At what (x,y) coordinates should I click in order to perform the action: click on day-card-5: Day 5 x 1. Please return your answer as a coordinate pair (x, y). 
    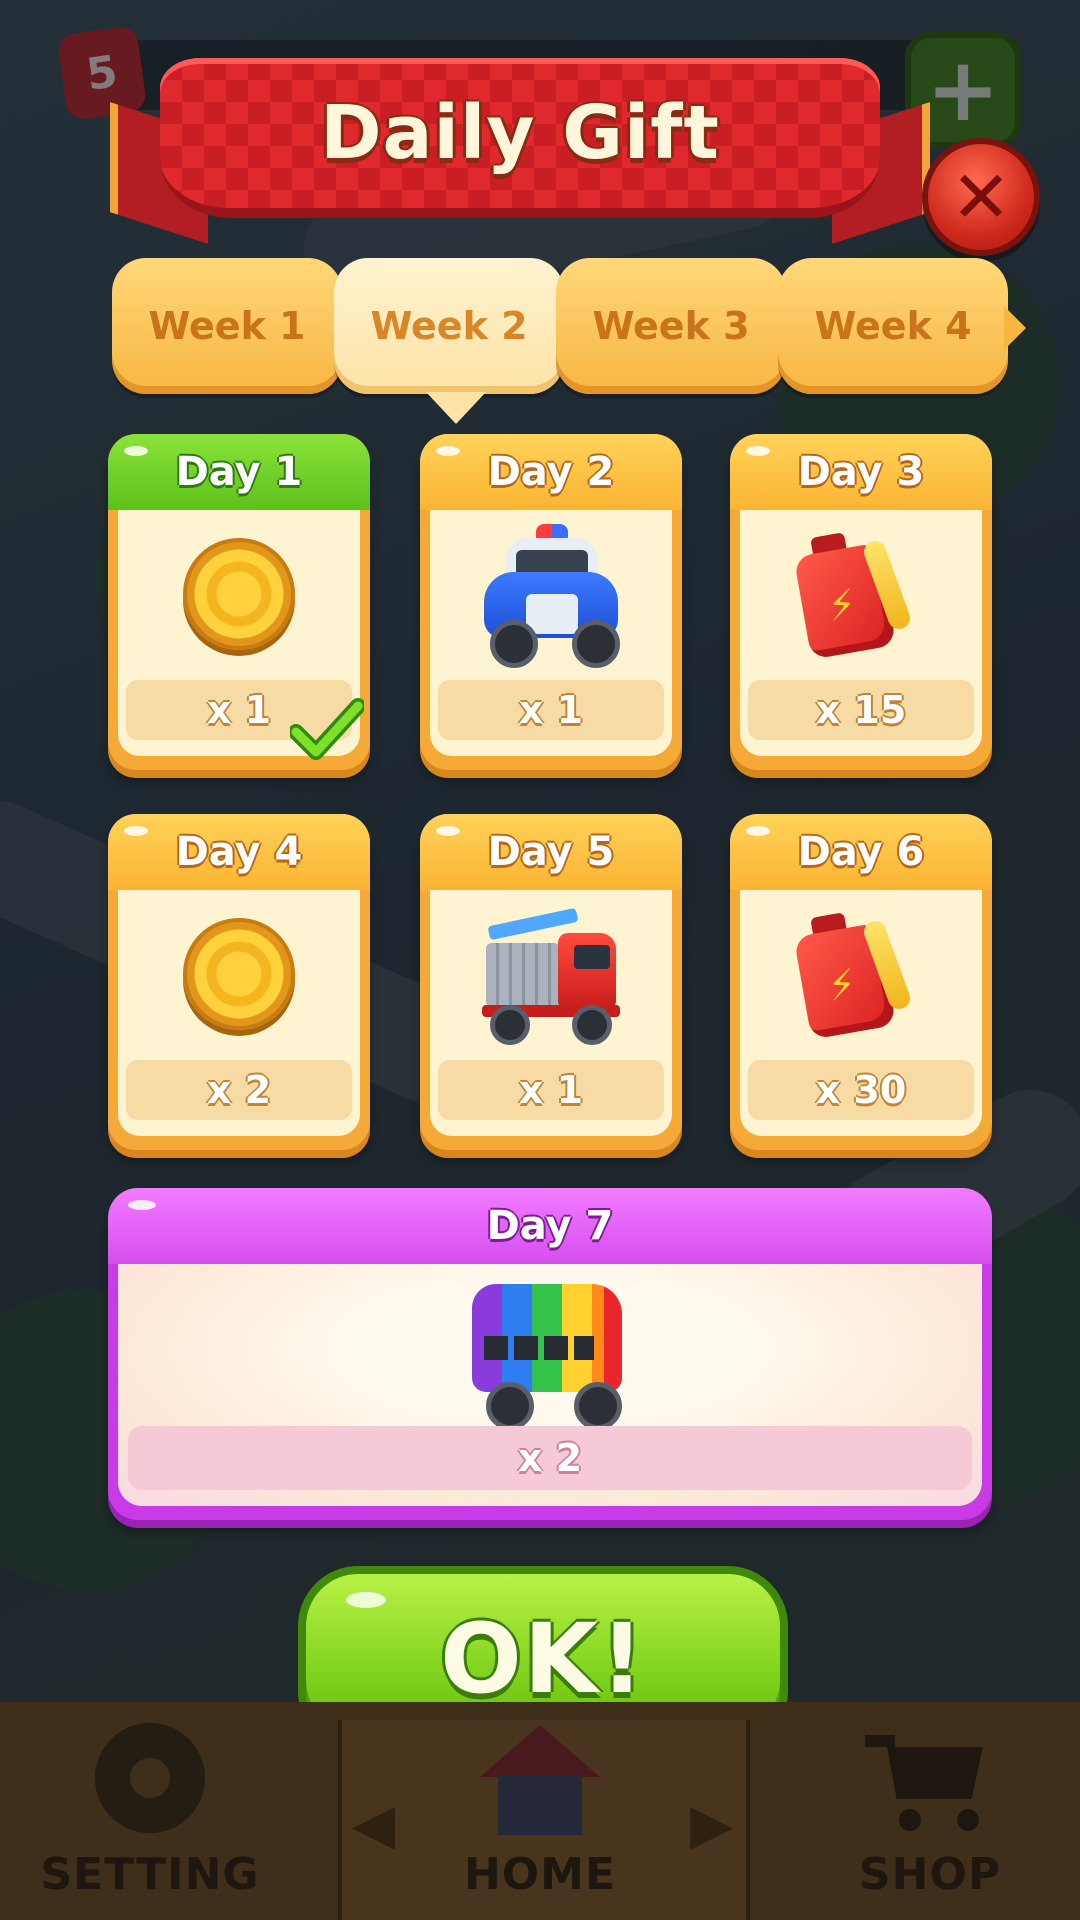
    Looking at the image, I should click on (551, 982).